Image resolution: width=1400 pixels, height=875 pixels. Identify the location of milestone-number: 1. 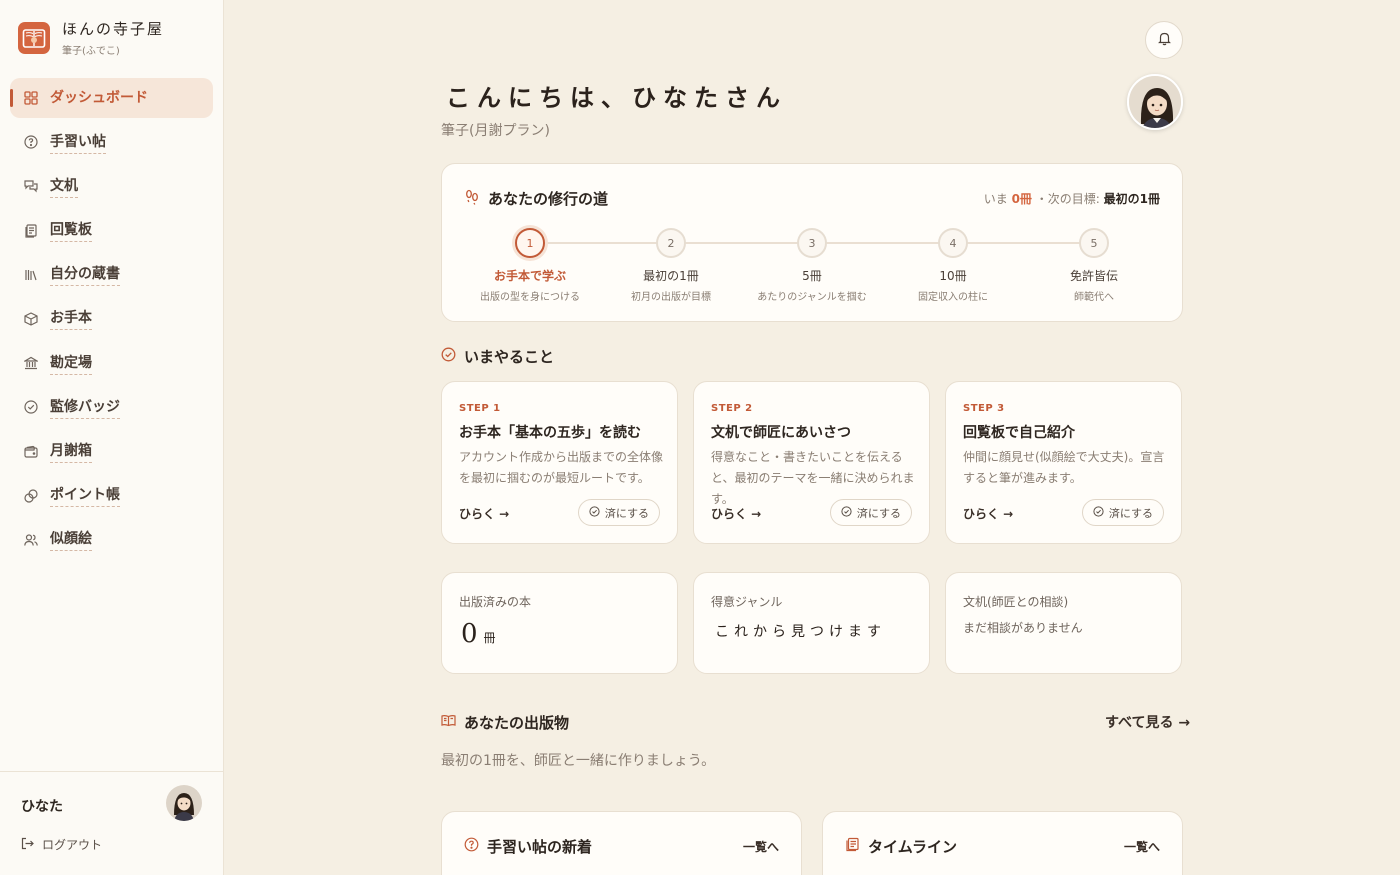
(530, 243).